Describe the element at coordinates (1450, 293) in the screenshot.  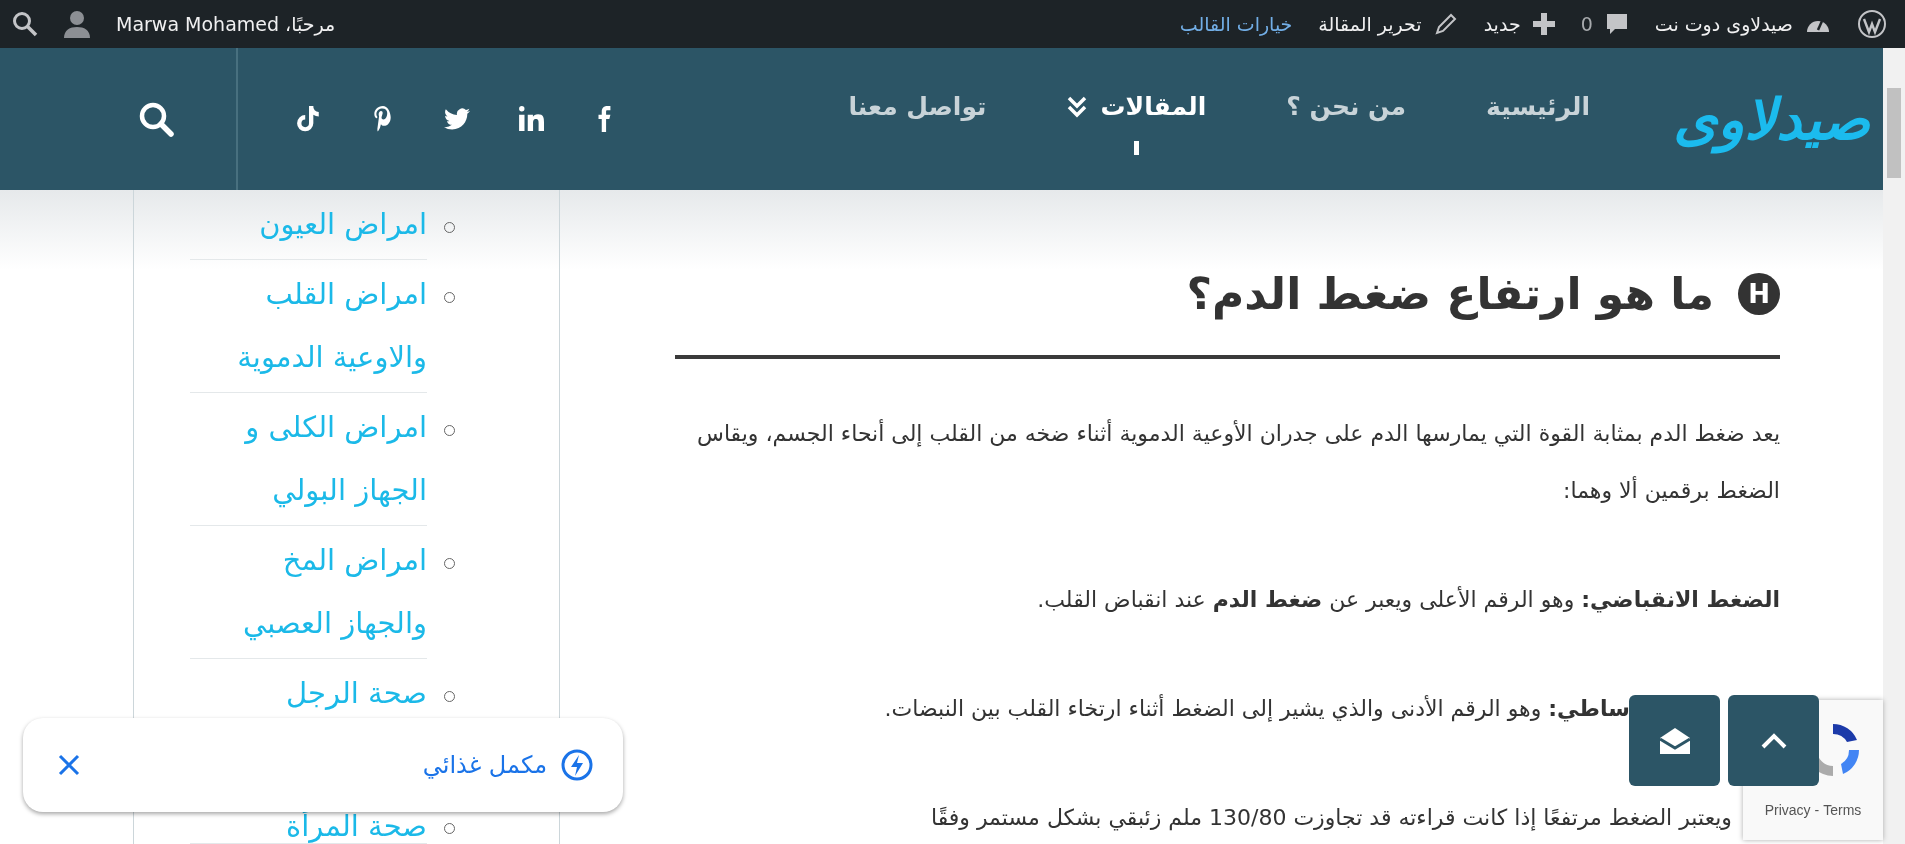
I see `article-heading: ما هو ارتفاع ضغط الدم؟` at that location.